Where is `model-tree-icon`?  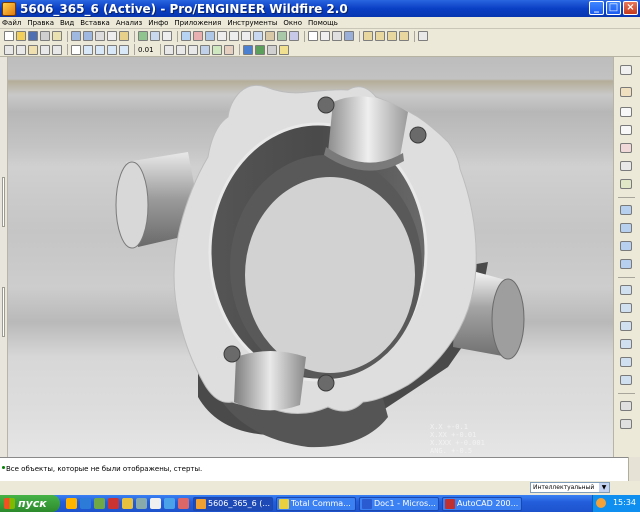
model-tree-icon is located at coordinates (33, 49).